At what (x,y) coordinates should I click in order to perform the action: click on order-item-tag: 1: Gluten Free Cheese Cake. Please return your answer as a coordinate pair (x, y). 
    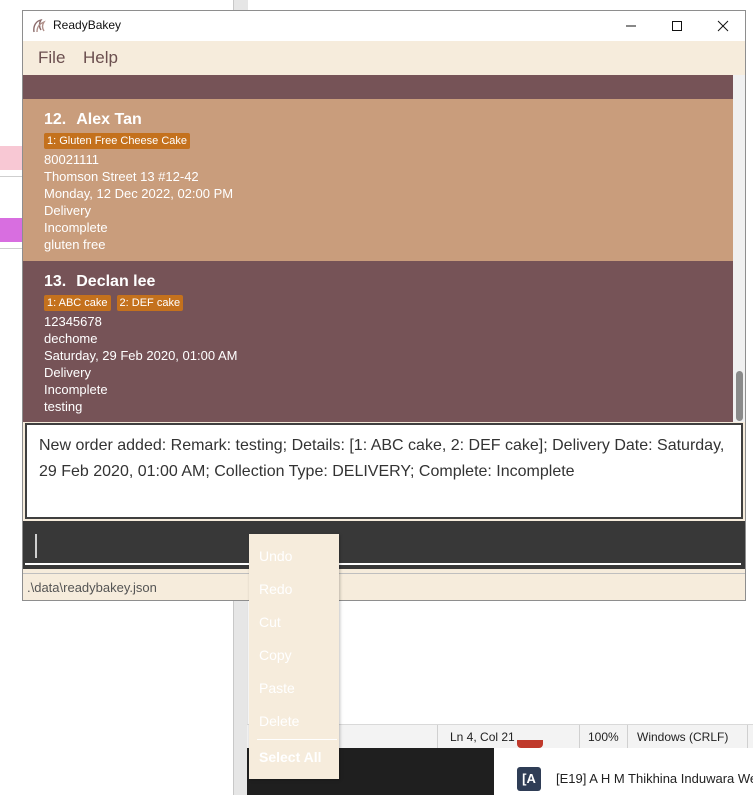
    Looking at the image, I should click on (117, 141).